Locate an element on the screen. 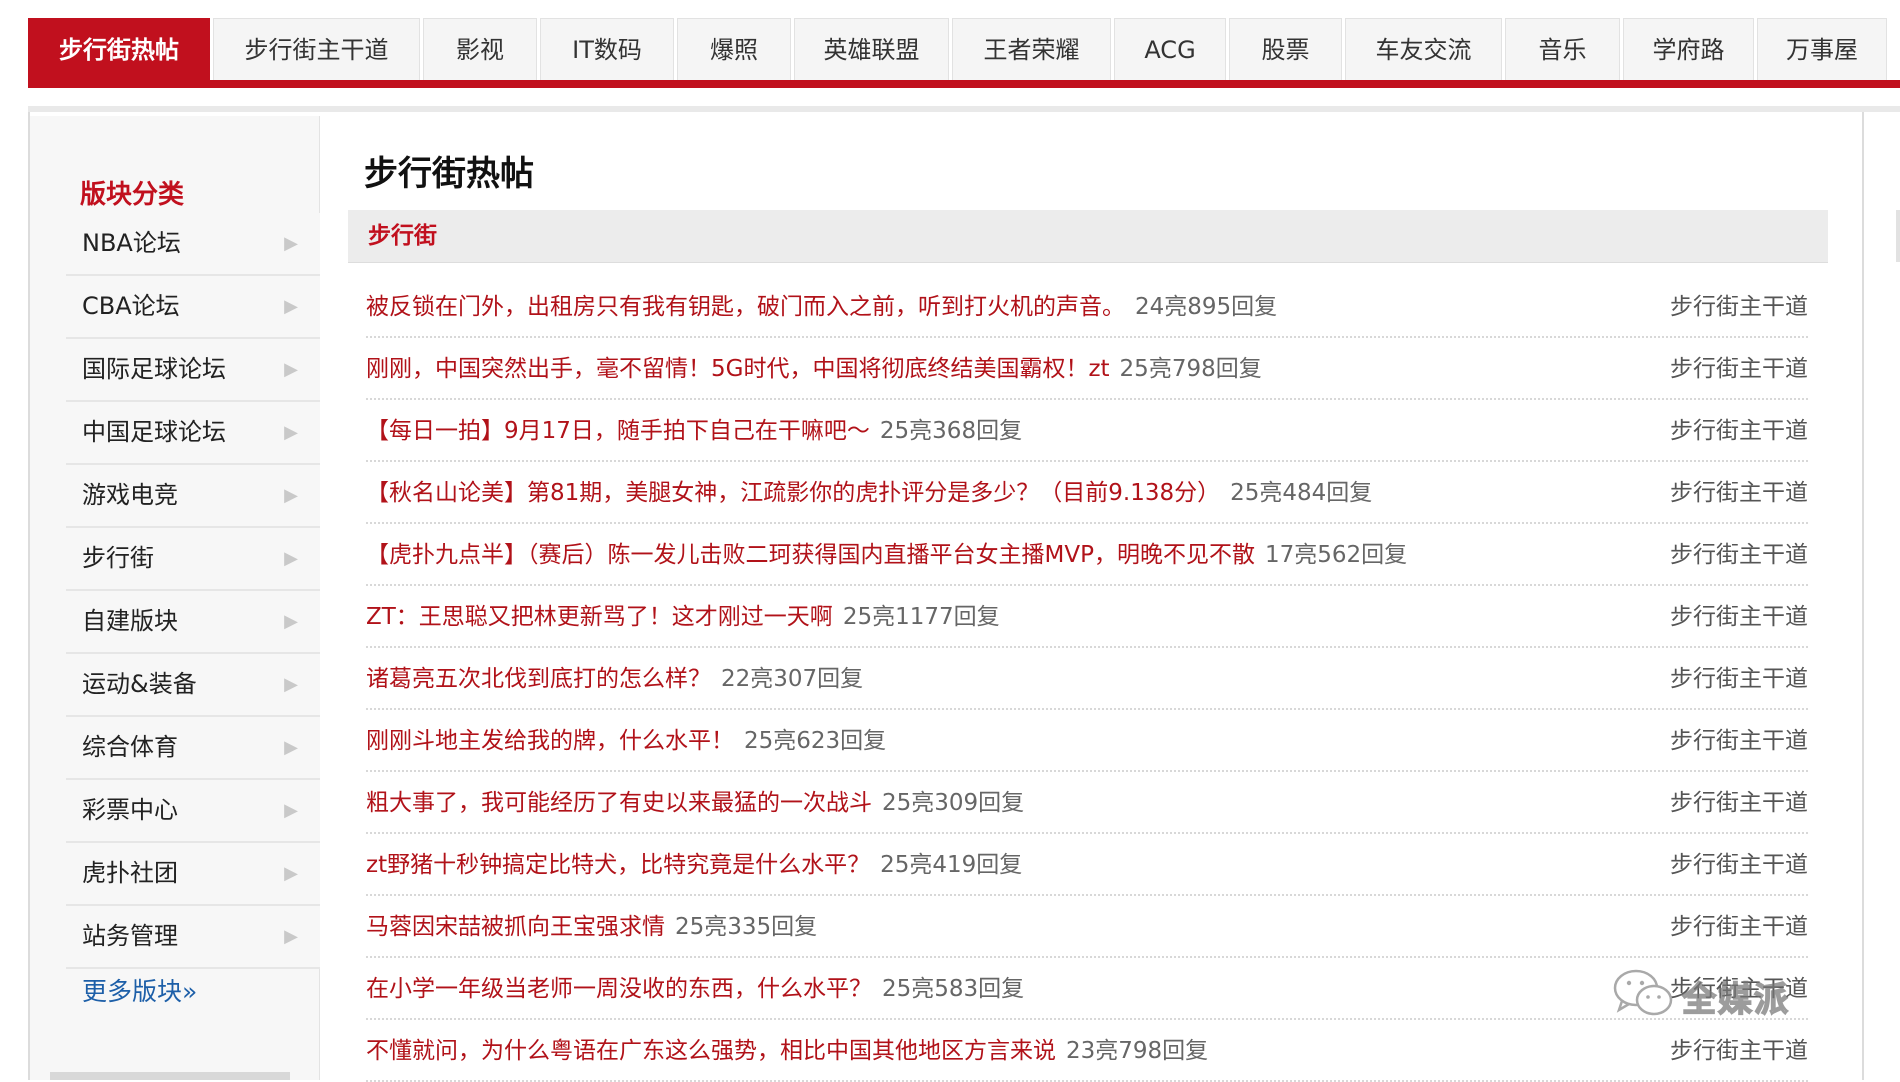  sidebar-item-lottery: 彩票中心 ▶ is located at coordinates (193, 811).